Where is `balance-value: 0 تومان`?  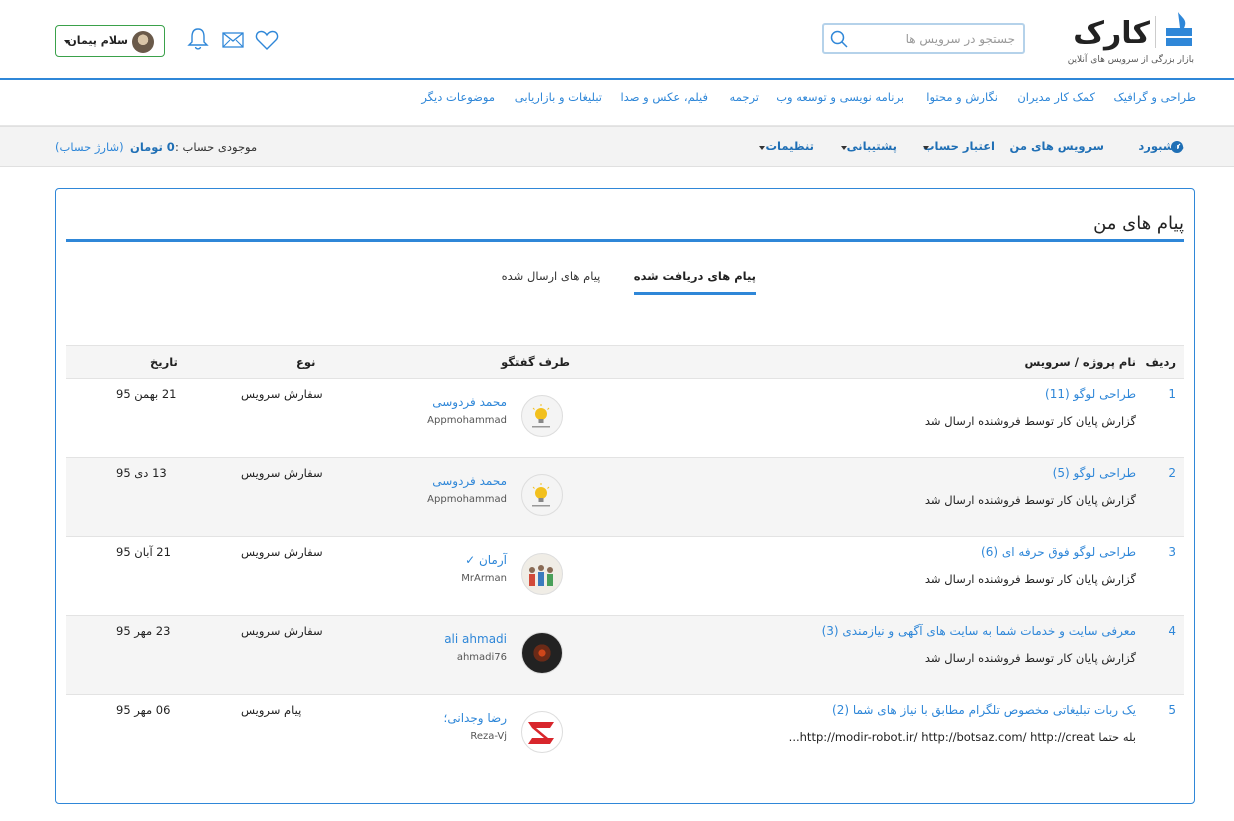 balance-value: 0 تومان is located at coordinates (152, 147).